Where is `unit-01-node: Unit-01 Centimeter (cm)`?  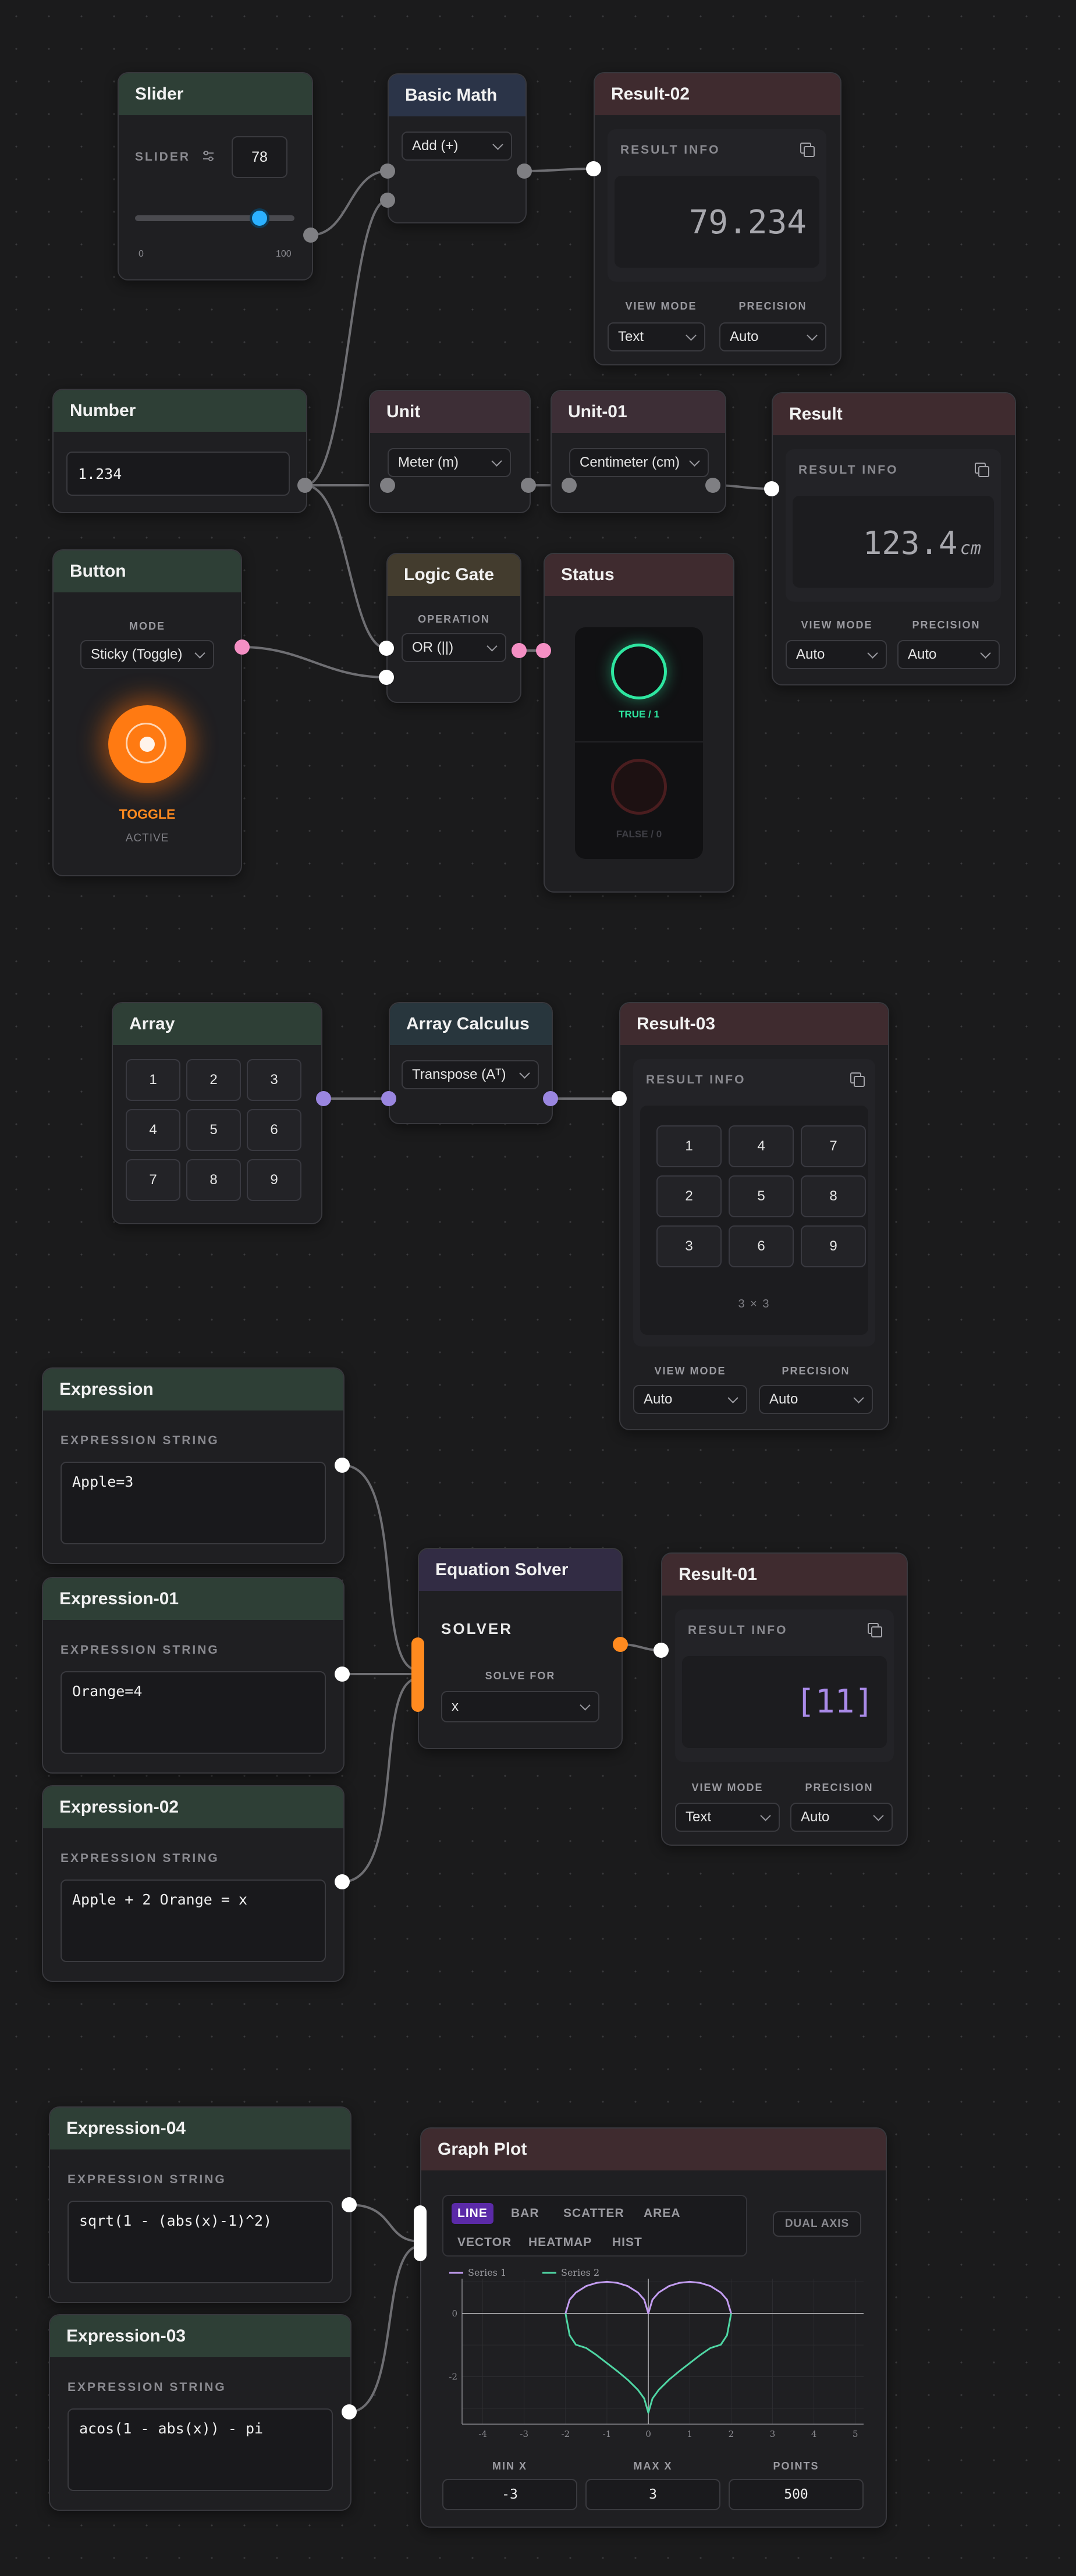 unit-01-node: Unit-01 Centimeter (cm) is located at coordinates (638, 451).